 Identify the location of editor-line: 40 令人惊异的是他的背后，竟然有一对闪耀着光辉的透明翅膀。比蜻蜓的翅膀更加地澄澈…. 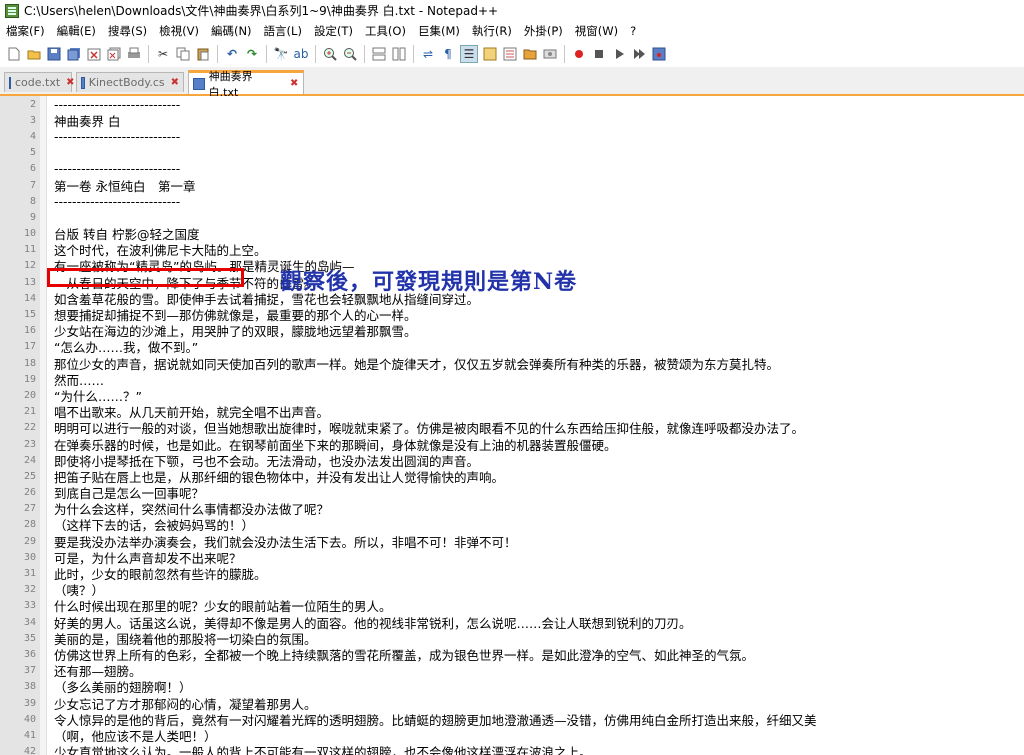
(512, 719).